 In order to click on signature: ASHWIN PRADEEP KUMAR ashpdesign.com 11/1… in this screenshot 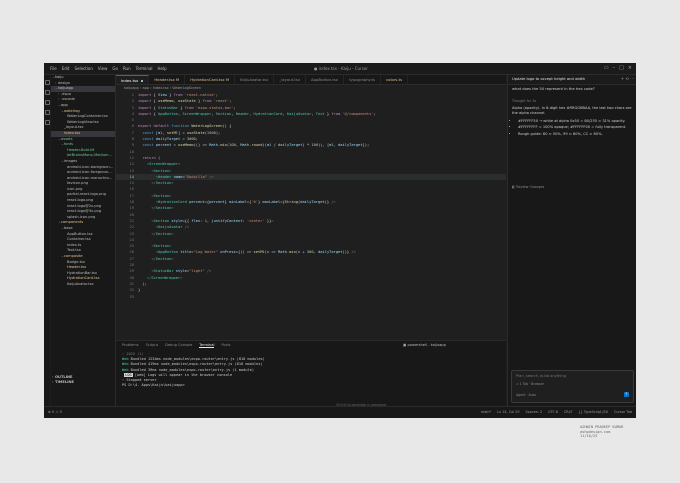, I will do `click(601, 432)`.